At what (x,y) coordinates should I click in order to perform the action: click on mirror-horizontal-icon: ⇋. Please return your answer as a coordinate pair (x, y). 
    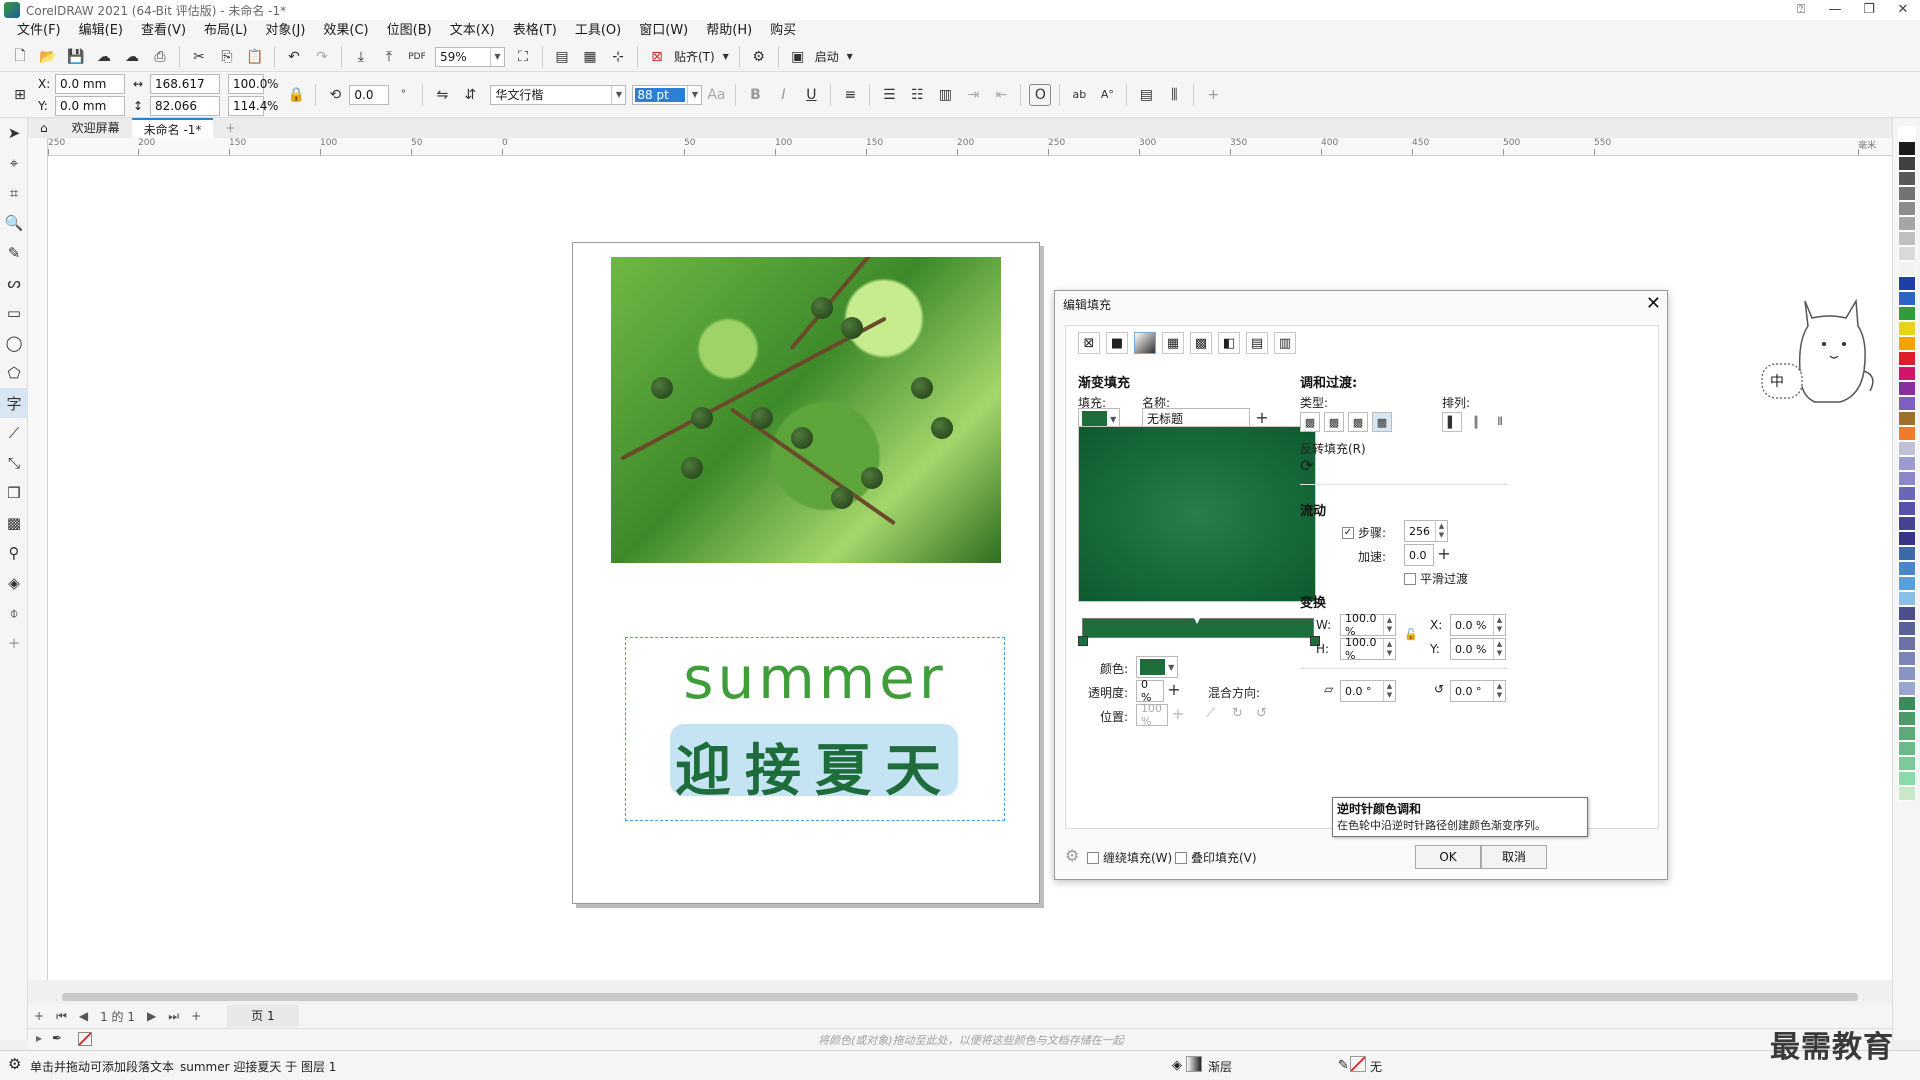
    Looking at the image, I should click on (442, 95).